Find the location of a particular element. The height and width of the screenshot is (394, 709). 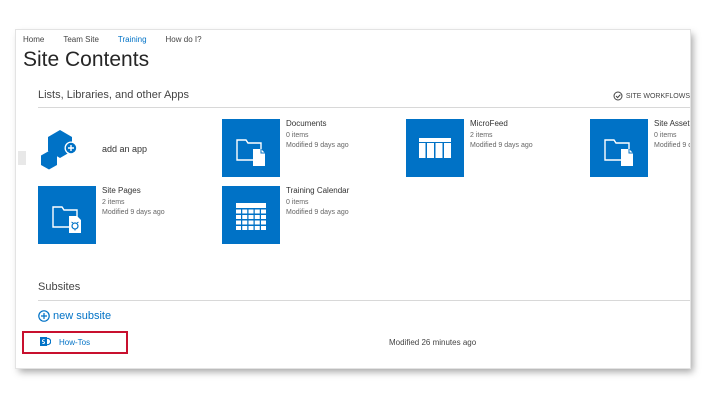

add-an-app-tile: add an app is located at coordinates (118, 149).